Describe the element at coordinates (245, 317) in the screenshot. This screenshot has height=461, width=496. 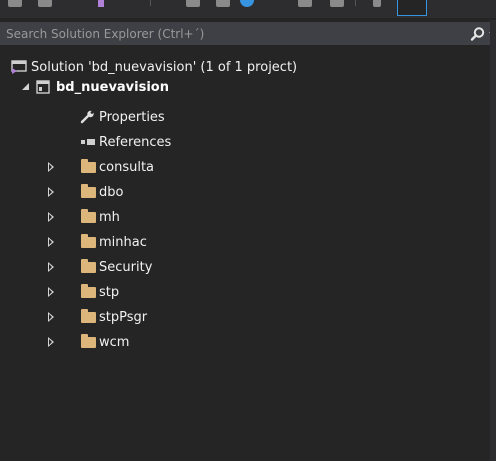
I see `tree-item-folder: stpPsgr` at that location.